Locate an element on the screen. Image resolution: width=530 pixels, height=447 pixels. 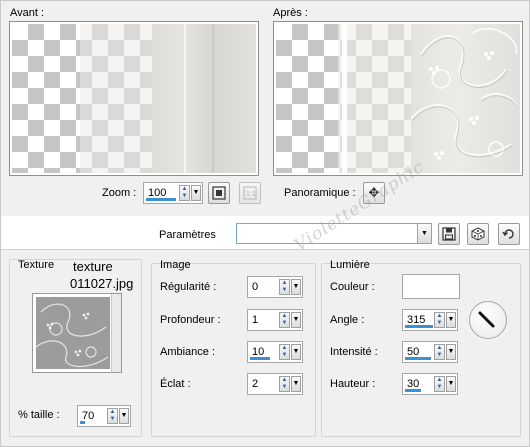
depth-value: 1 is located at coordinates (255, 320).